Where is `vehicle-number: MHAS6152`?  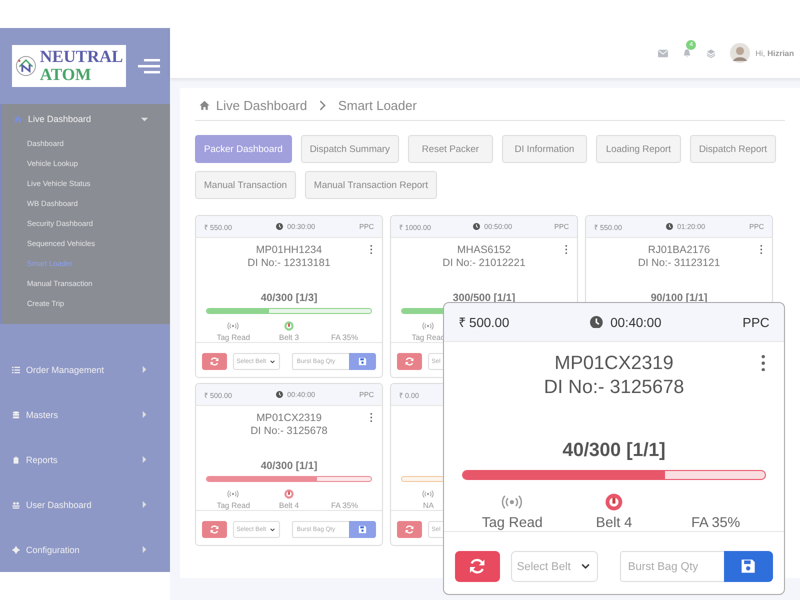 vehicle-number: MHAS6152 is located at coordinates (484, 250).